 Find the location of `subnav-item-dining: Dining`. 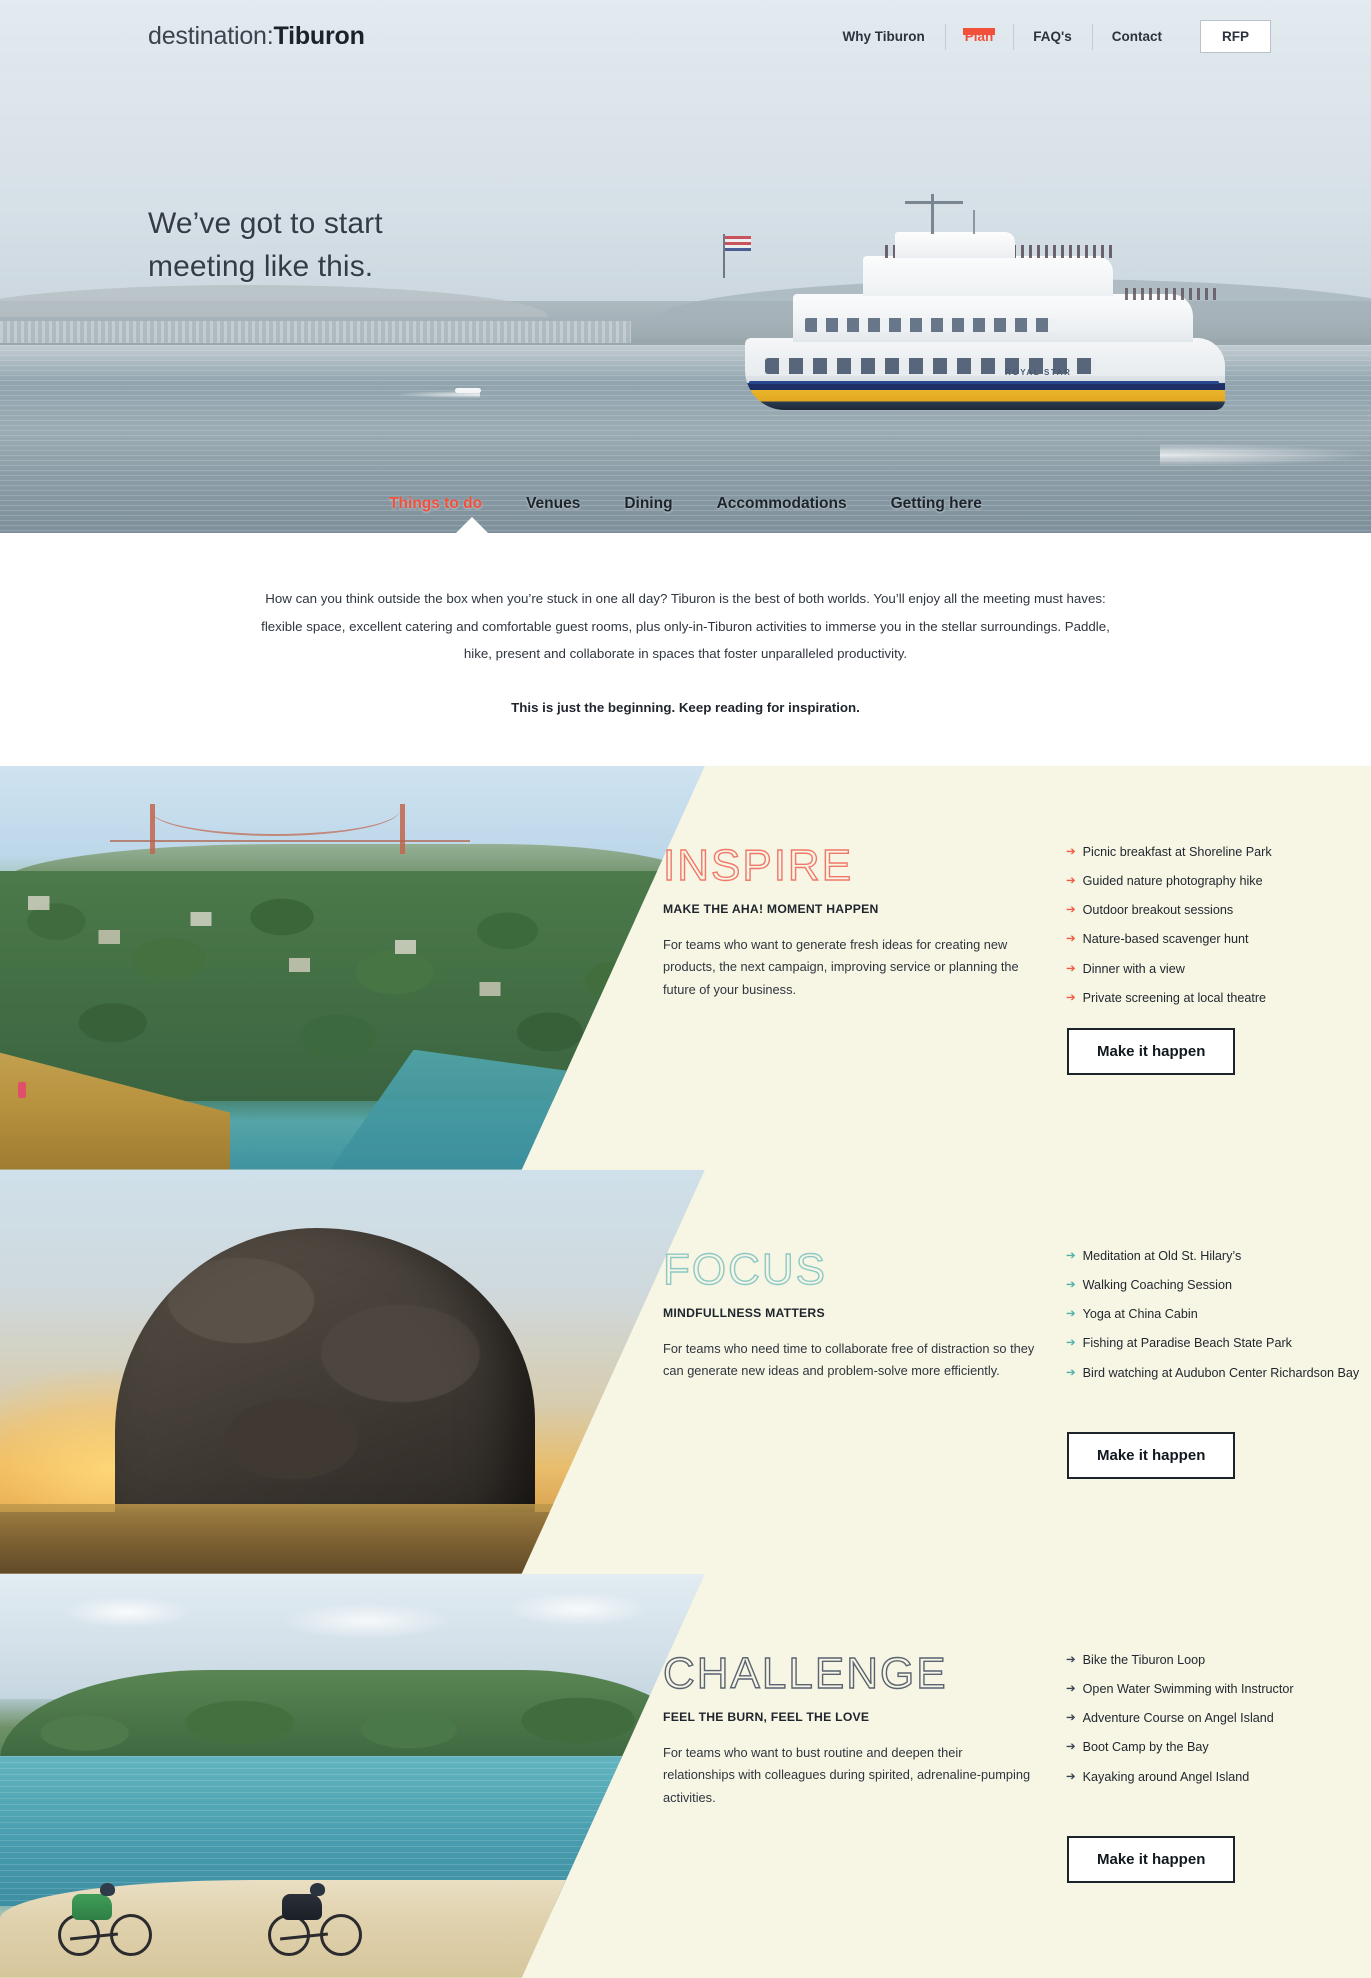

subnav-item-dining: Dining is located at coordinates (648, 504).